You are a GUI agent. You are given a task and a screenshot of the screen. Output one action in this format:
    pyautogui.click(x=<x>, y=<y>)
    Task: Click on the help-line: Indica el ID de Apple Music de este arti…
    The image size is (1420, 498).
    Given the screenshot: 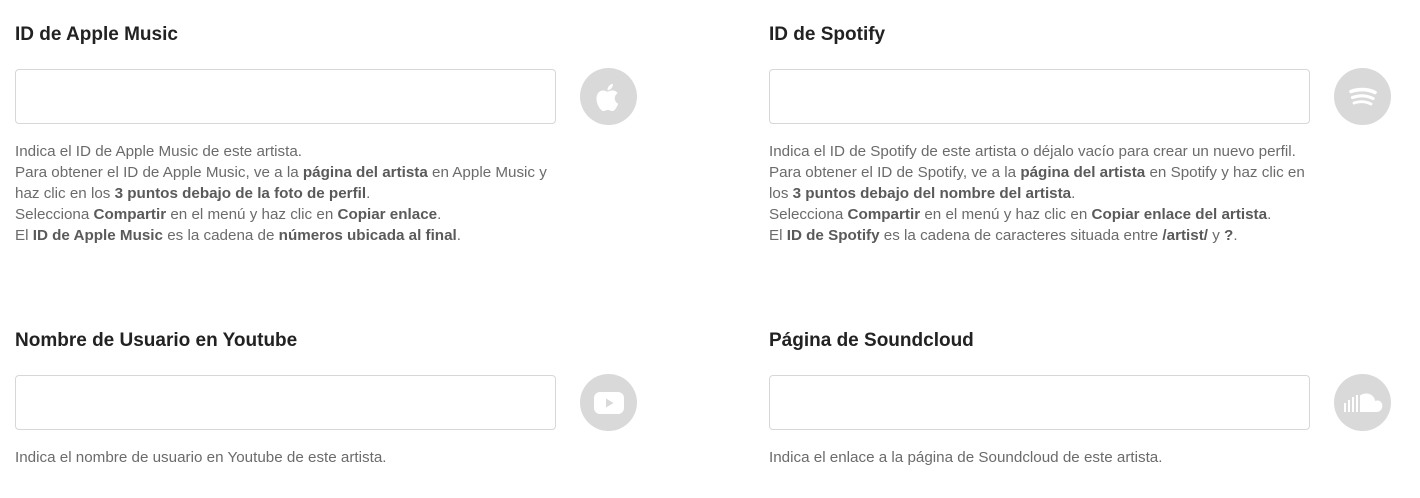 What is the action you would take?
    pyautogui.click(x=287, y=151)
    